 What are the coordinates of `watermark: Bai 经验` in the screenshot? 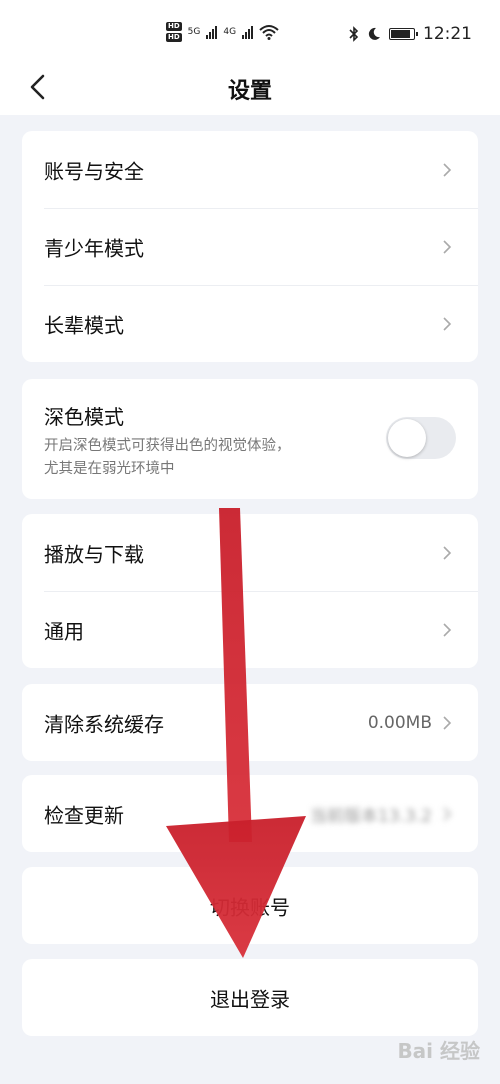 It's located at (438, 1049).